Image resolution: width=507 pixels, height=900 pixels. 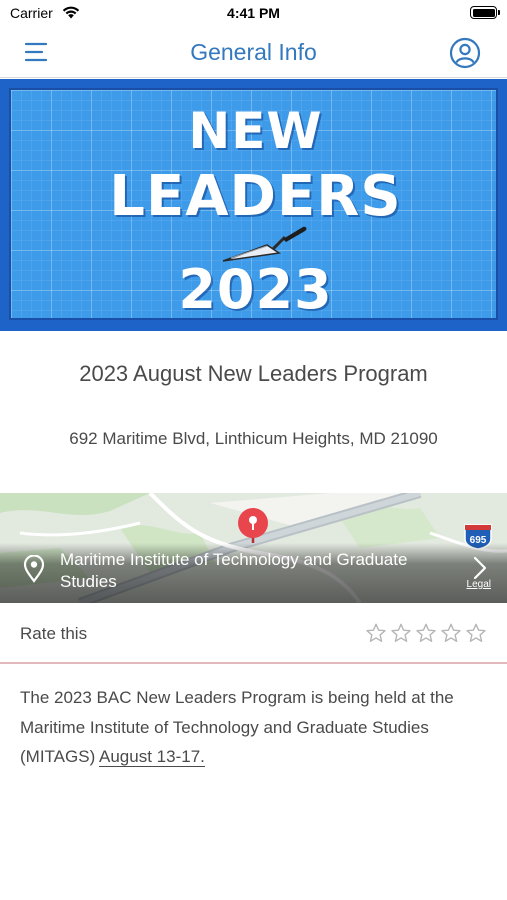 I want to click on star-rating, so click(x=426, y=634).